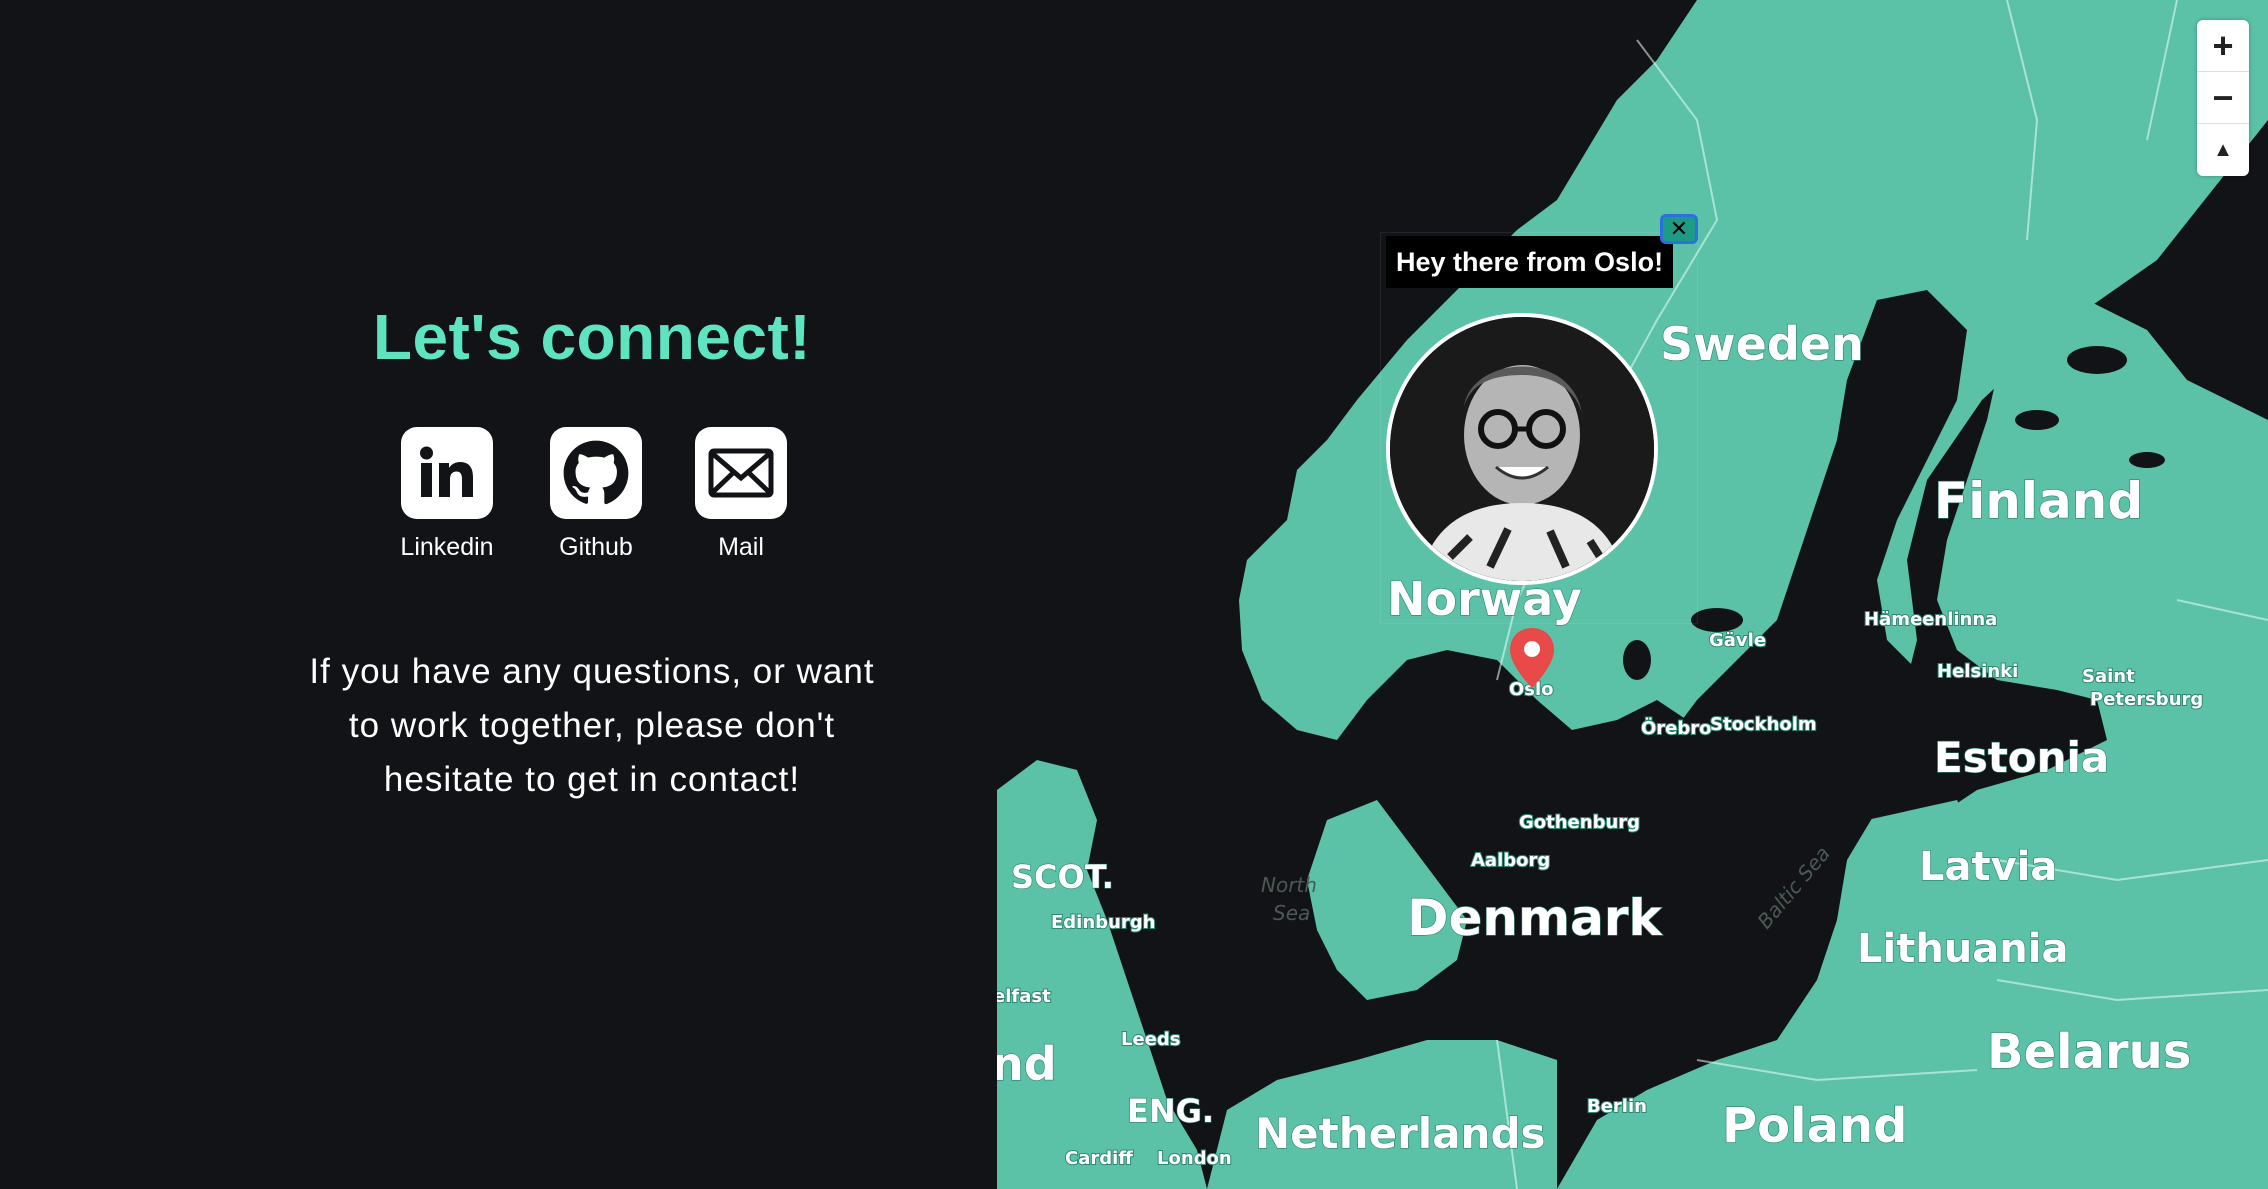 The image size is (2268, 1189). What do you see at coordinates (447, 547) in the screenshot?
I see `linkedin-label: Linkedin` at bounding box center [447, 547].